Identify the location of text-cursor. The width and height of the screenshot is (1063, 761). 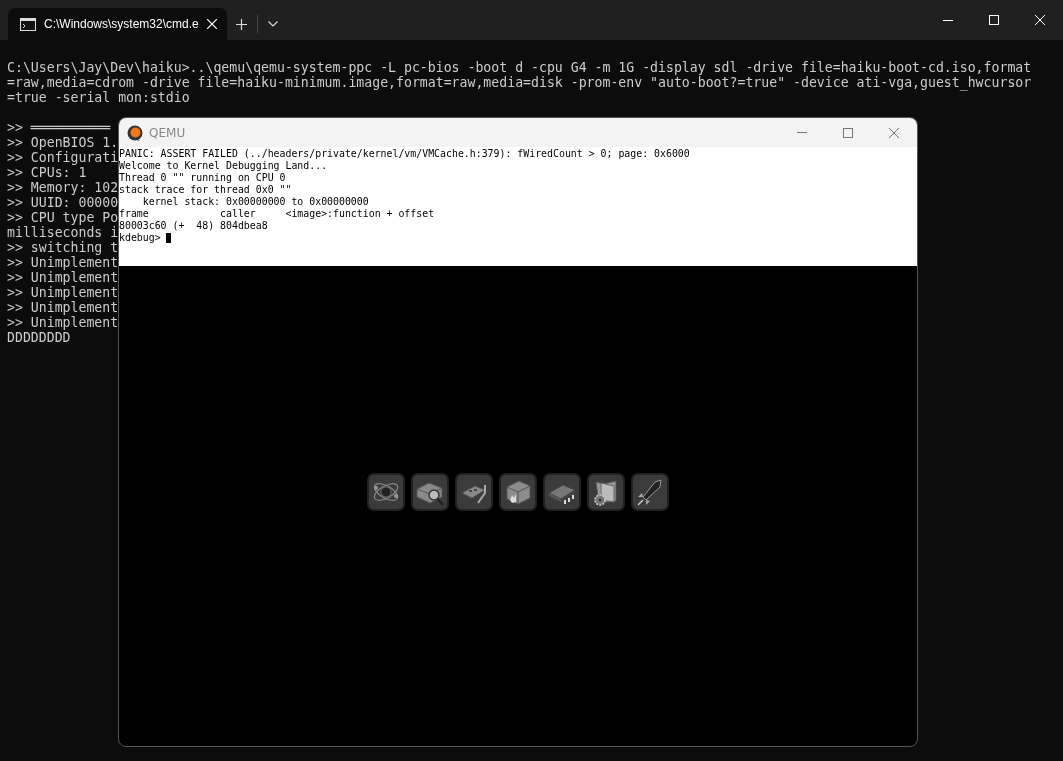
(168, 238).